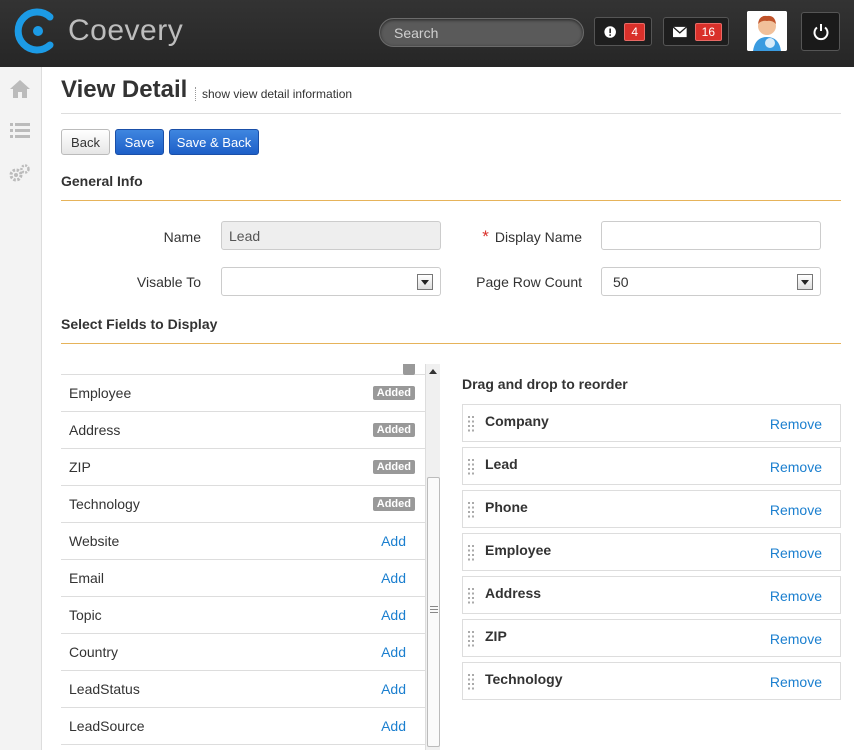 Image resolution: width=854 pixels, height=750 pixels. I want to click on home-icon, so click(20, 89).